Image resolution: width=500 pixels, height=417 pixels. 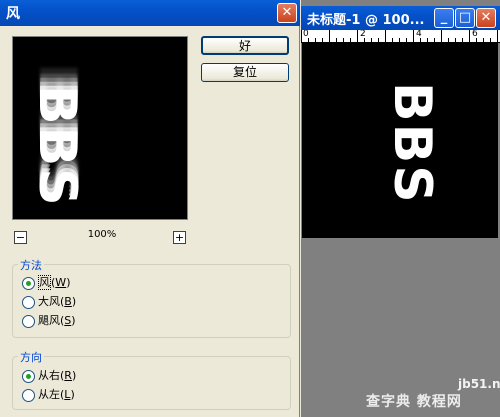 I want to click on hotkey: B, so click(x=68, y=301).